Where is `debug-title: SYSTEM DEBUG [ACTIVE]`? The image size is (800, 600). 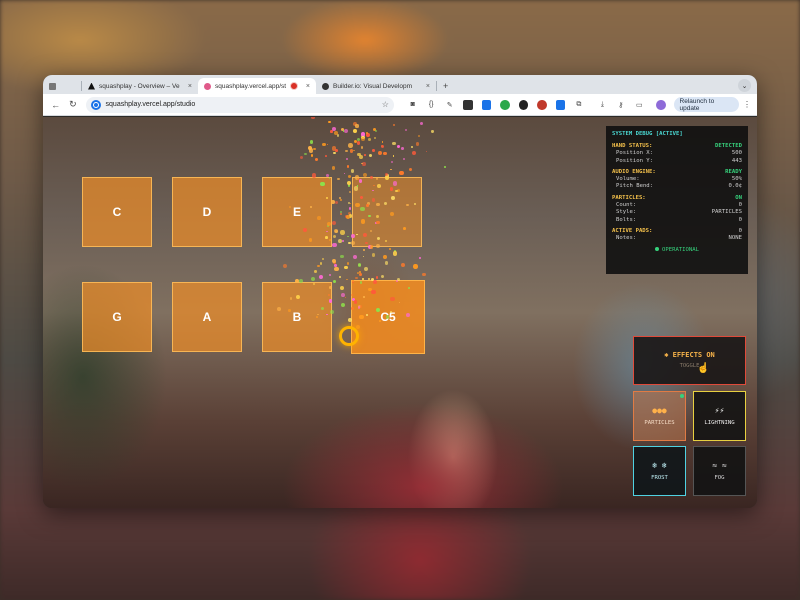
debug-title: SYSTEM DEBUG [ACTIVE] is located at coordinates (647, 134).